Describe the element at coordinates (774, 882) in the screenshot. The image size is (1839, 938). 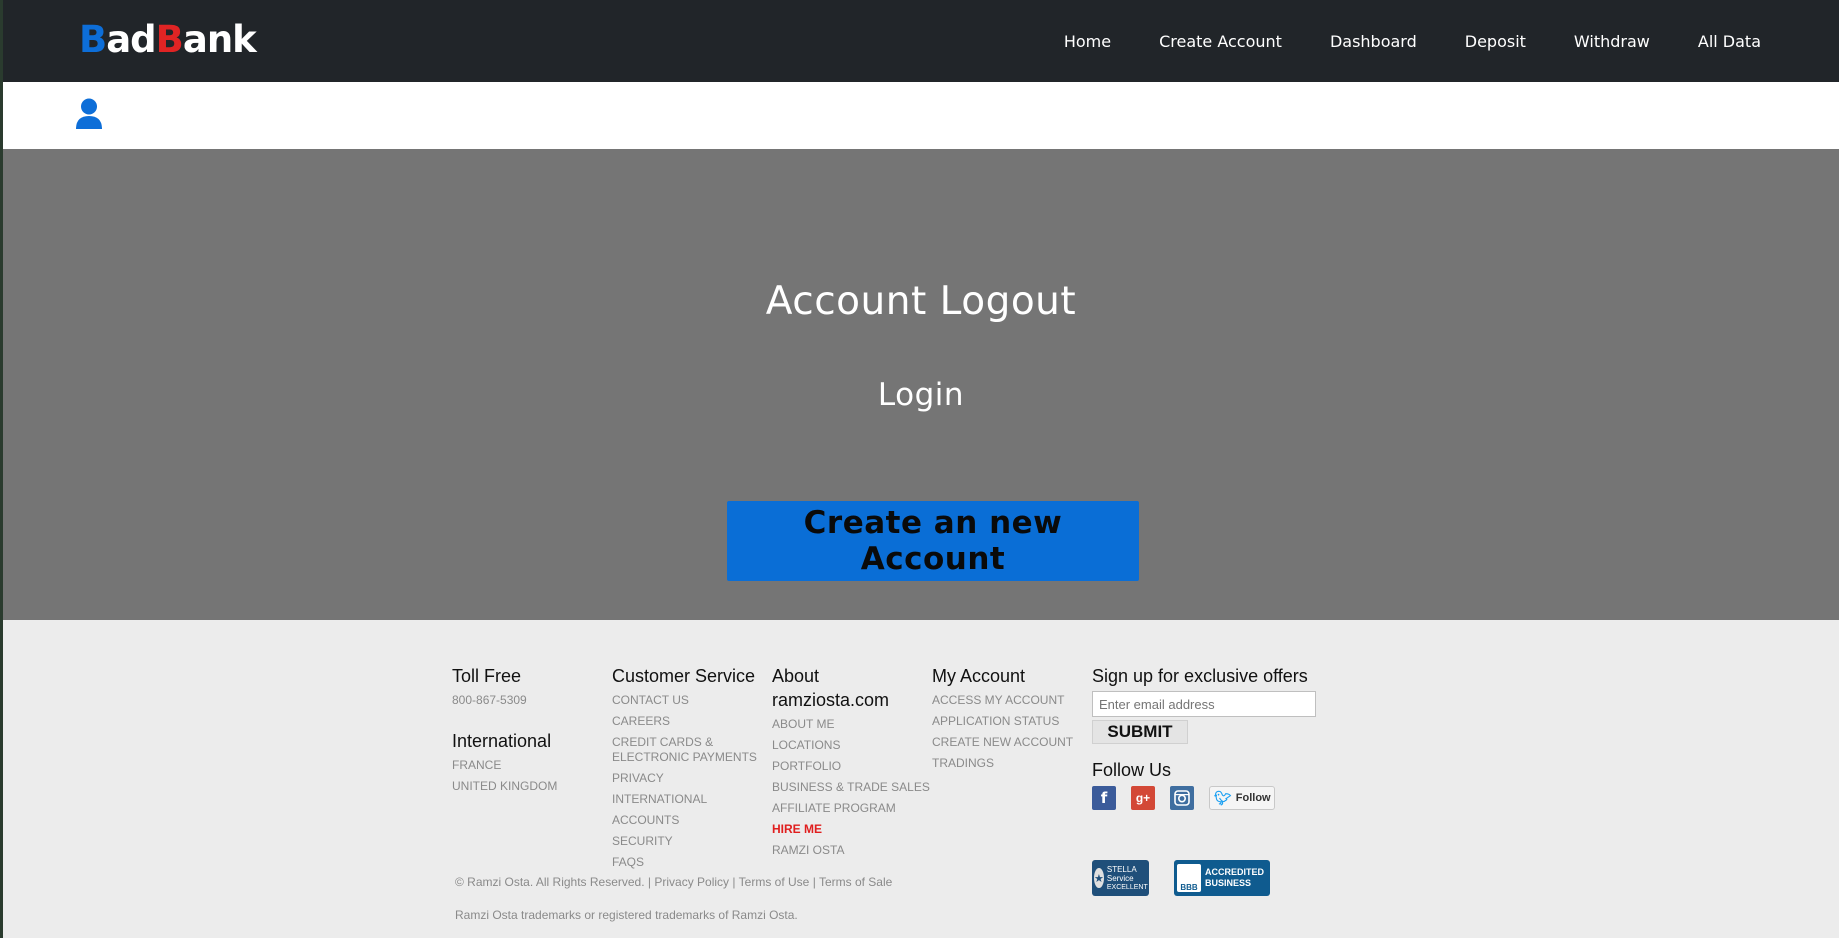
I see `terms-of-use-link: Terms of Use` at that location.